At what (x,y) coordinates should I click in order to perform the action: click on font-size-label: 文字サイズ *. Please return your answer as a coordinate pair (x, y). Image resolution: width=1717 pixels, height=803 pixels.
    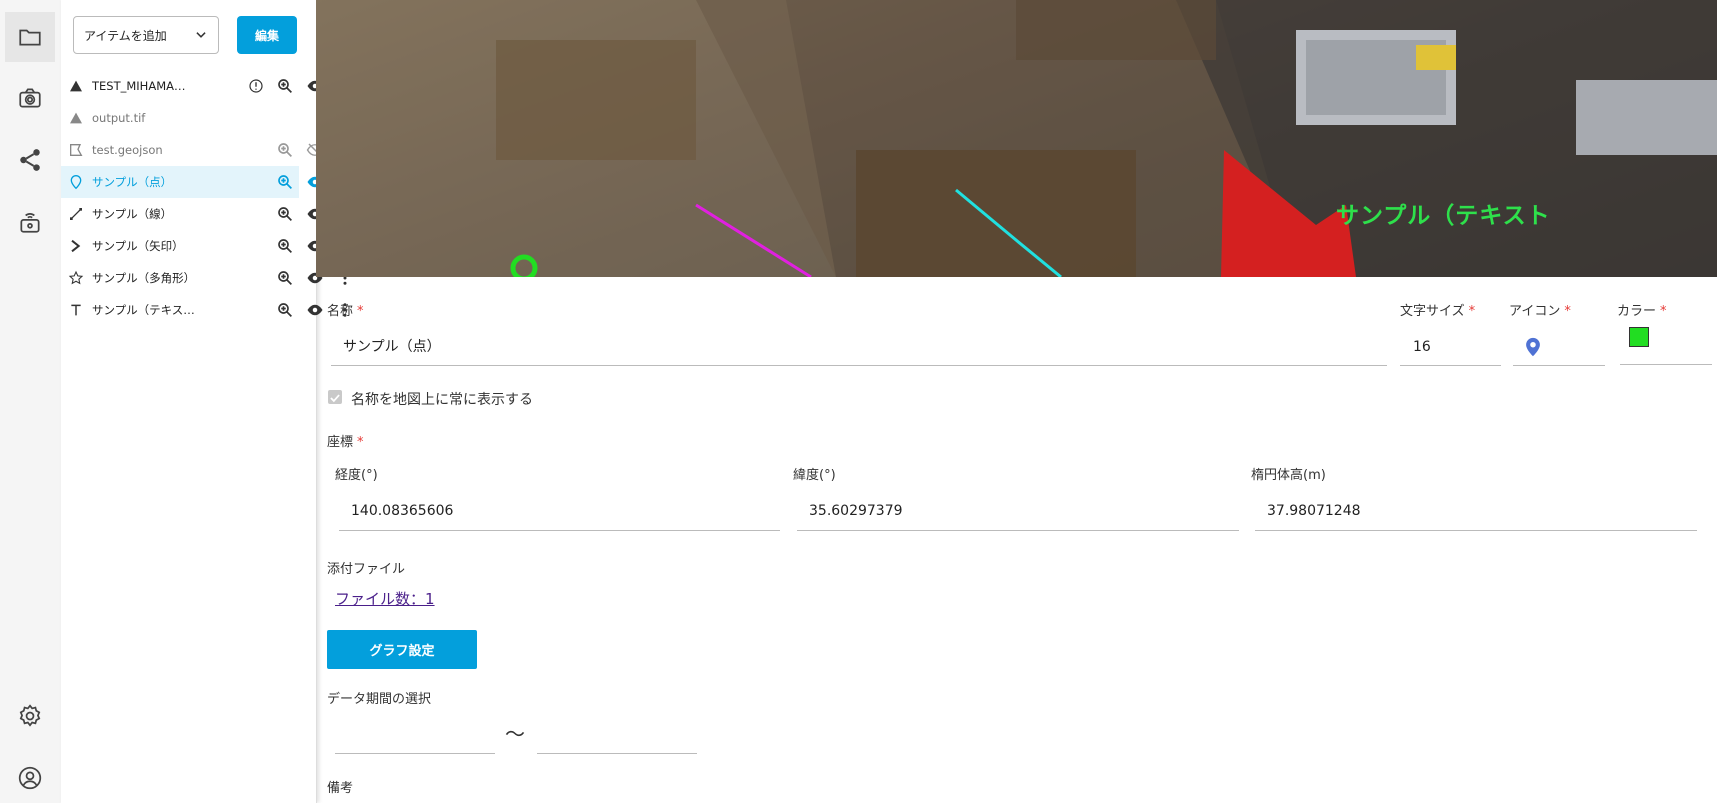
    Looking at the image, I should click on (1438, 311).